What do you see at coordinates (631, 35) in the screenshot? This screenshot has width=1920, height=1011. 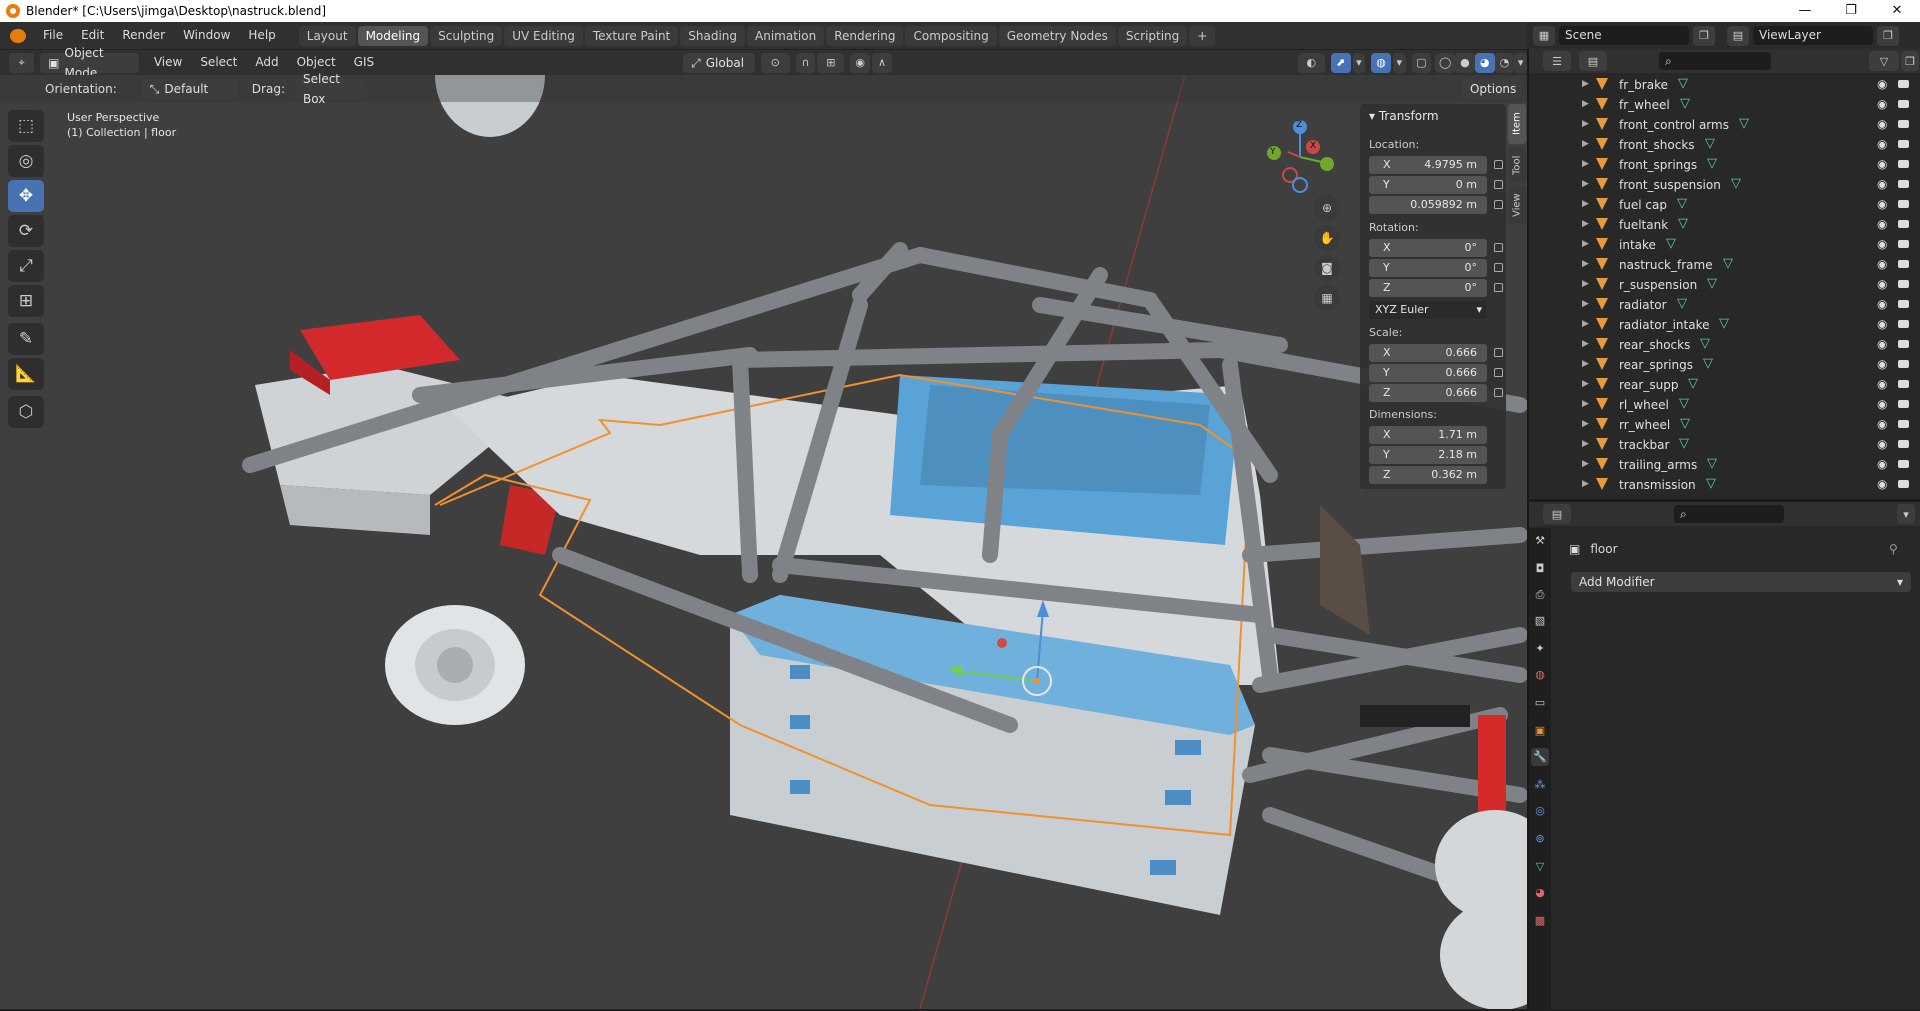 I see `tab-texture-paint: Texture Paint` at bounding box center [631, 35].